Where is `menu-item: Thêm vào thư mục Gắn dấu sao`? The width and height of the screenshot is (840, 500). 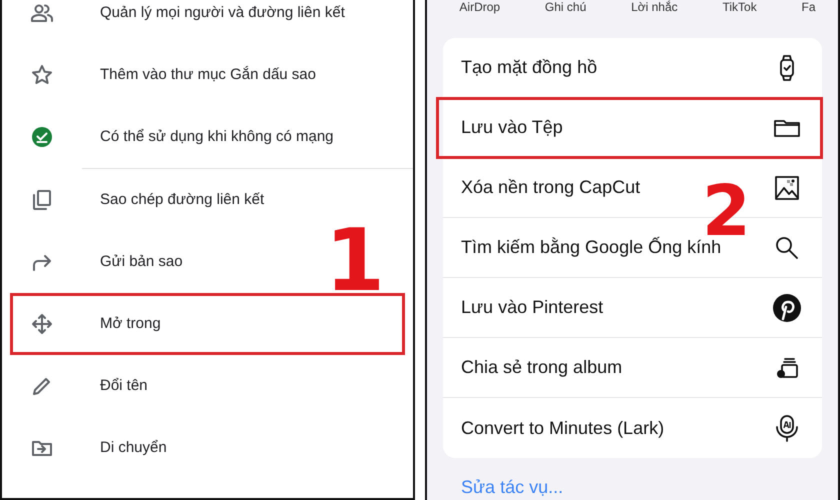 menu-item: Thêm vào thư mục Gắn dấu sao is located at coordinates (167, 75).